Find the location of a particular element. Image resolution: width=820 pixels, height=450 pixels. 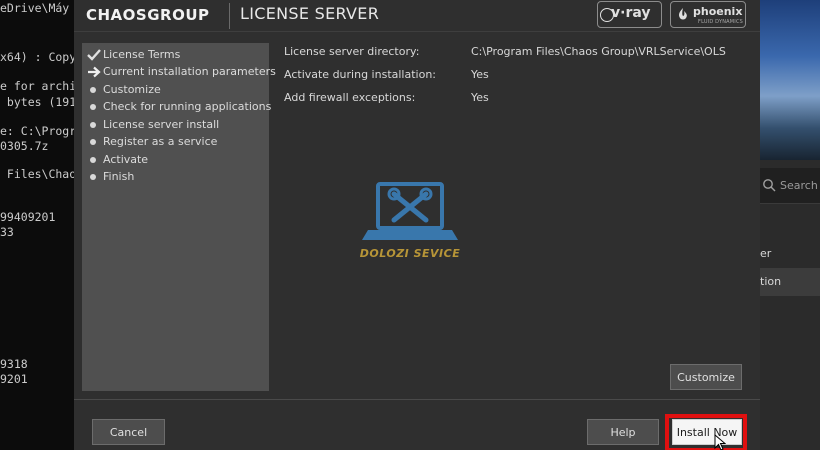

console-line: 33 is located at coordinates (7, 232).